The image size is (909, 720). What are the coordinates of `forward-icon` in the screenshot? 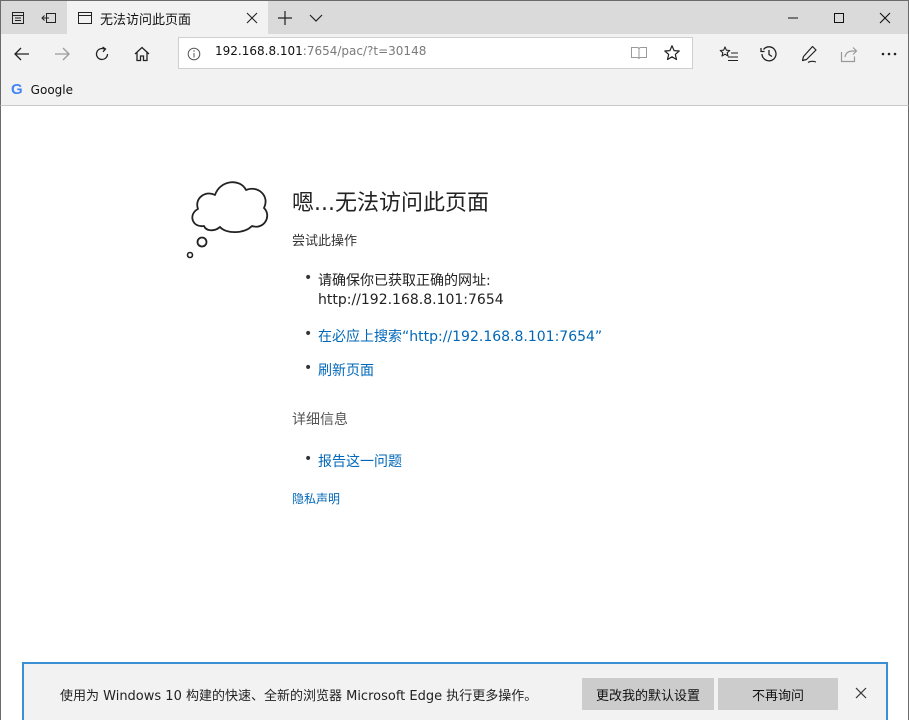 It's located at (62, 54).